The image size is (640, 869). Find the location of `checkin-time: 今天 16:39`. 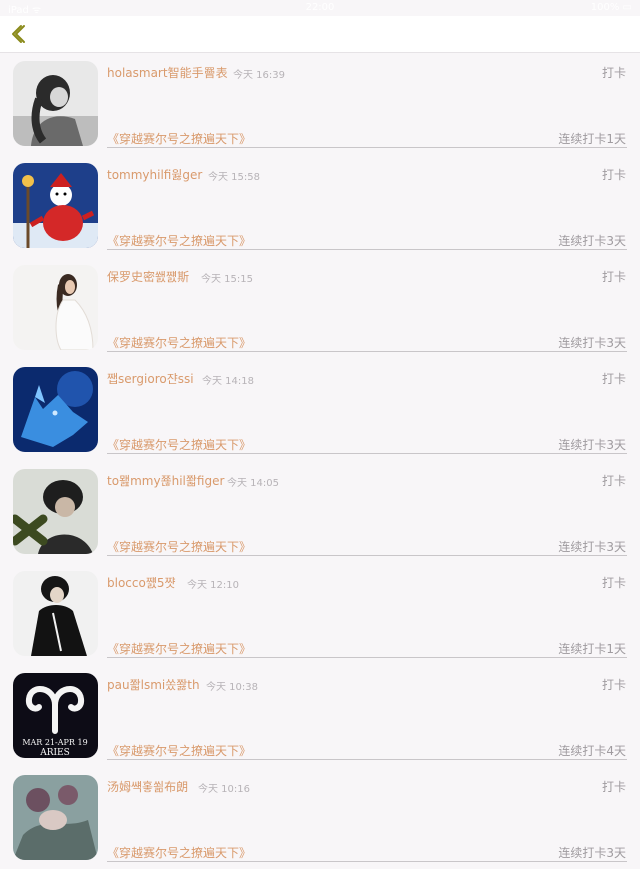

checkin-time: 今天 16:39 is located at coordinates (259, 75).